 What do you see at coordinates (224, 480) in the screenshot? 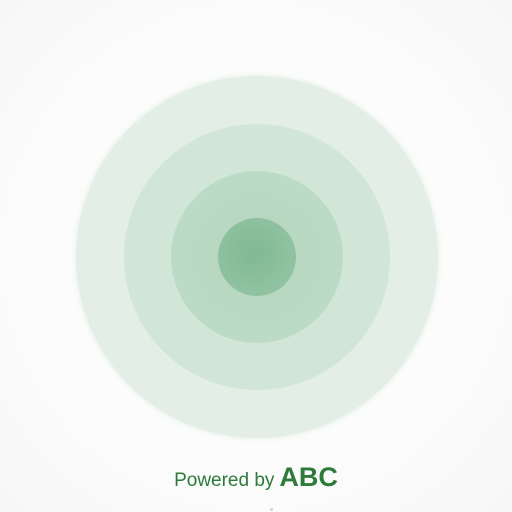
I see `powered-by-label: Powered by` at bounding box center [224, 480].